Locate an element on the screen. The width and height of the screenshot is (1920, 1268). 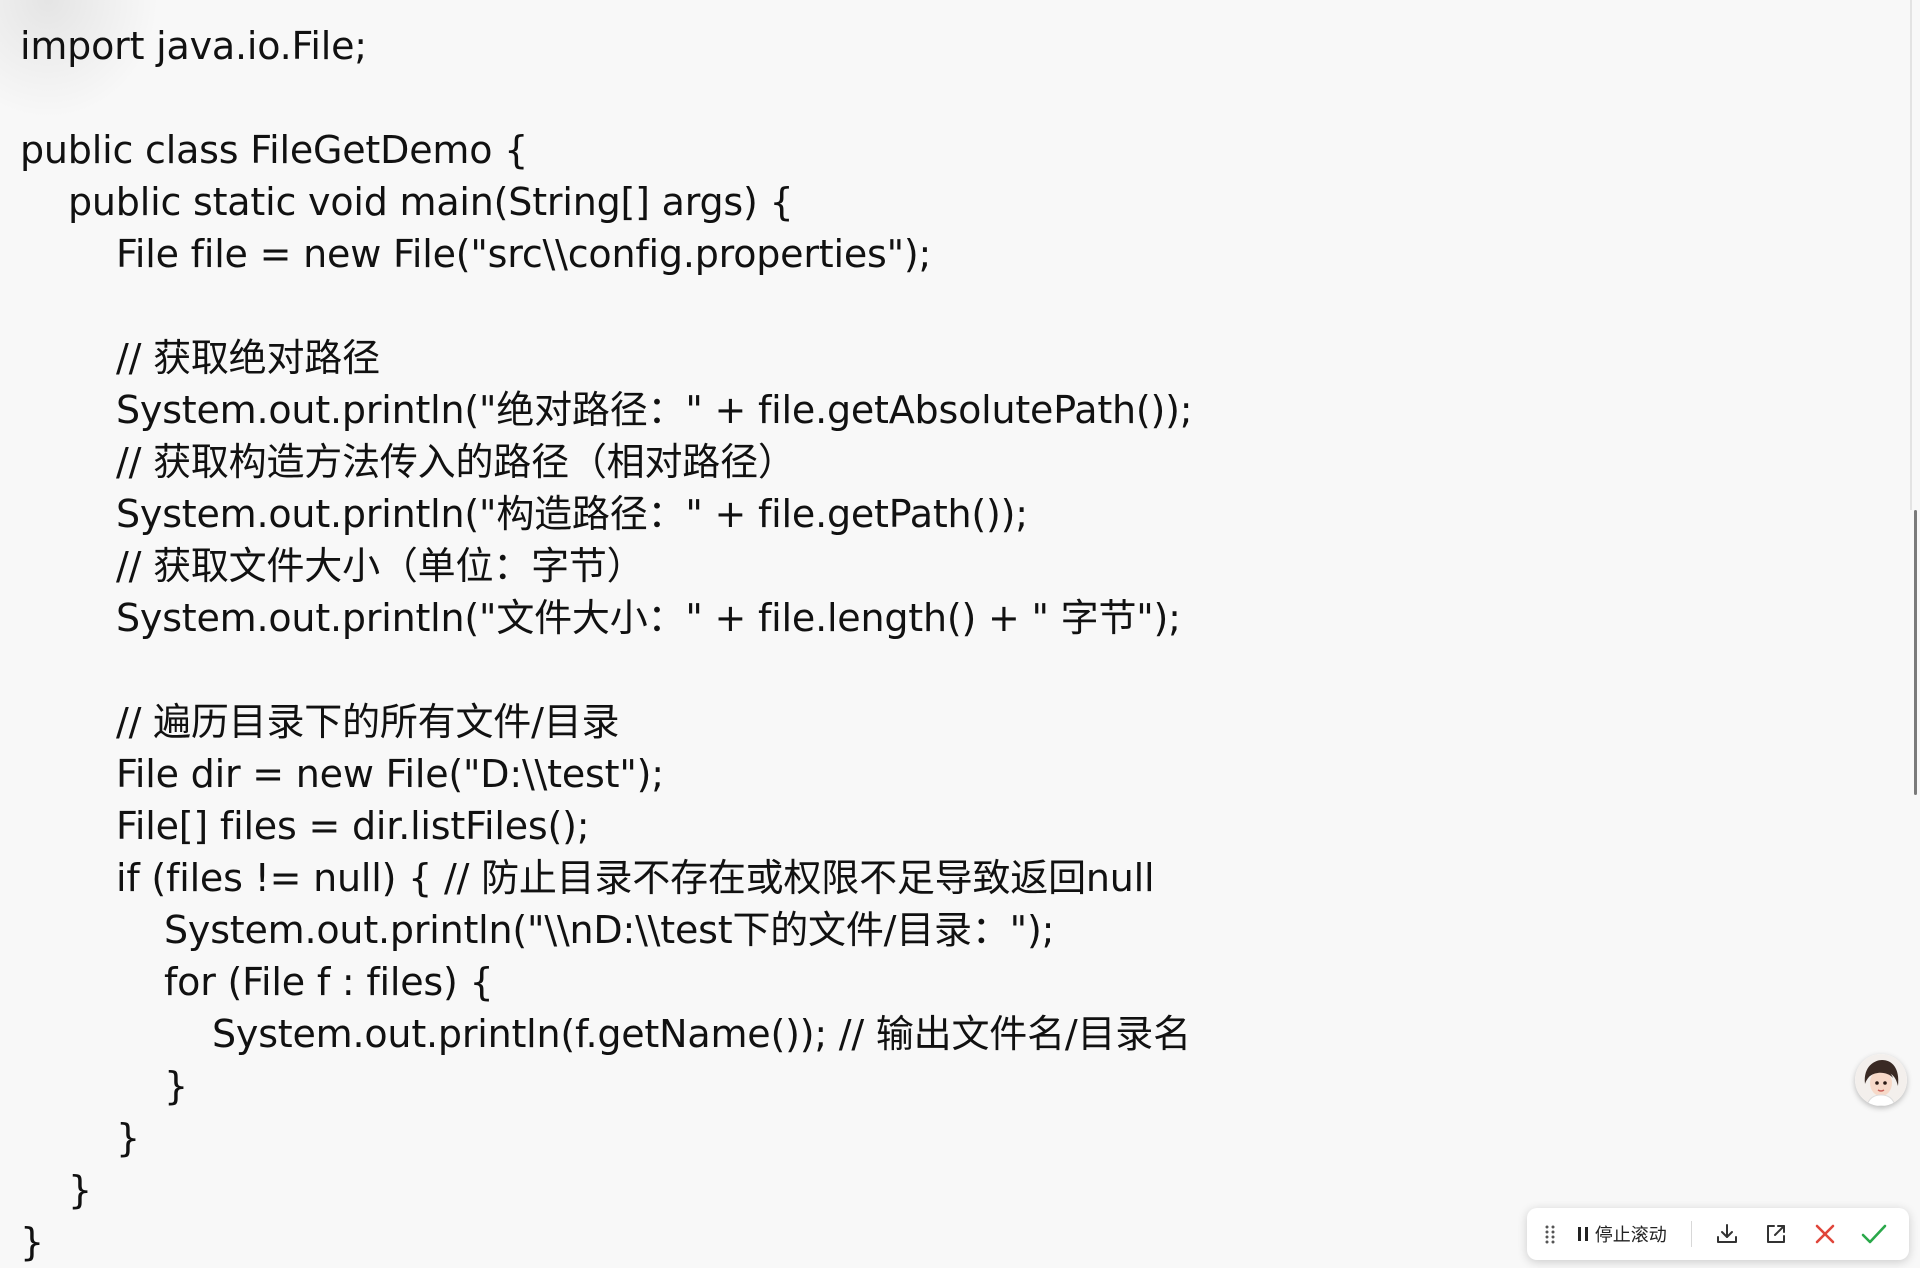
download-icon is located at coordinates (1726, 1234).